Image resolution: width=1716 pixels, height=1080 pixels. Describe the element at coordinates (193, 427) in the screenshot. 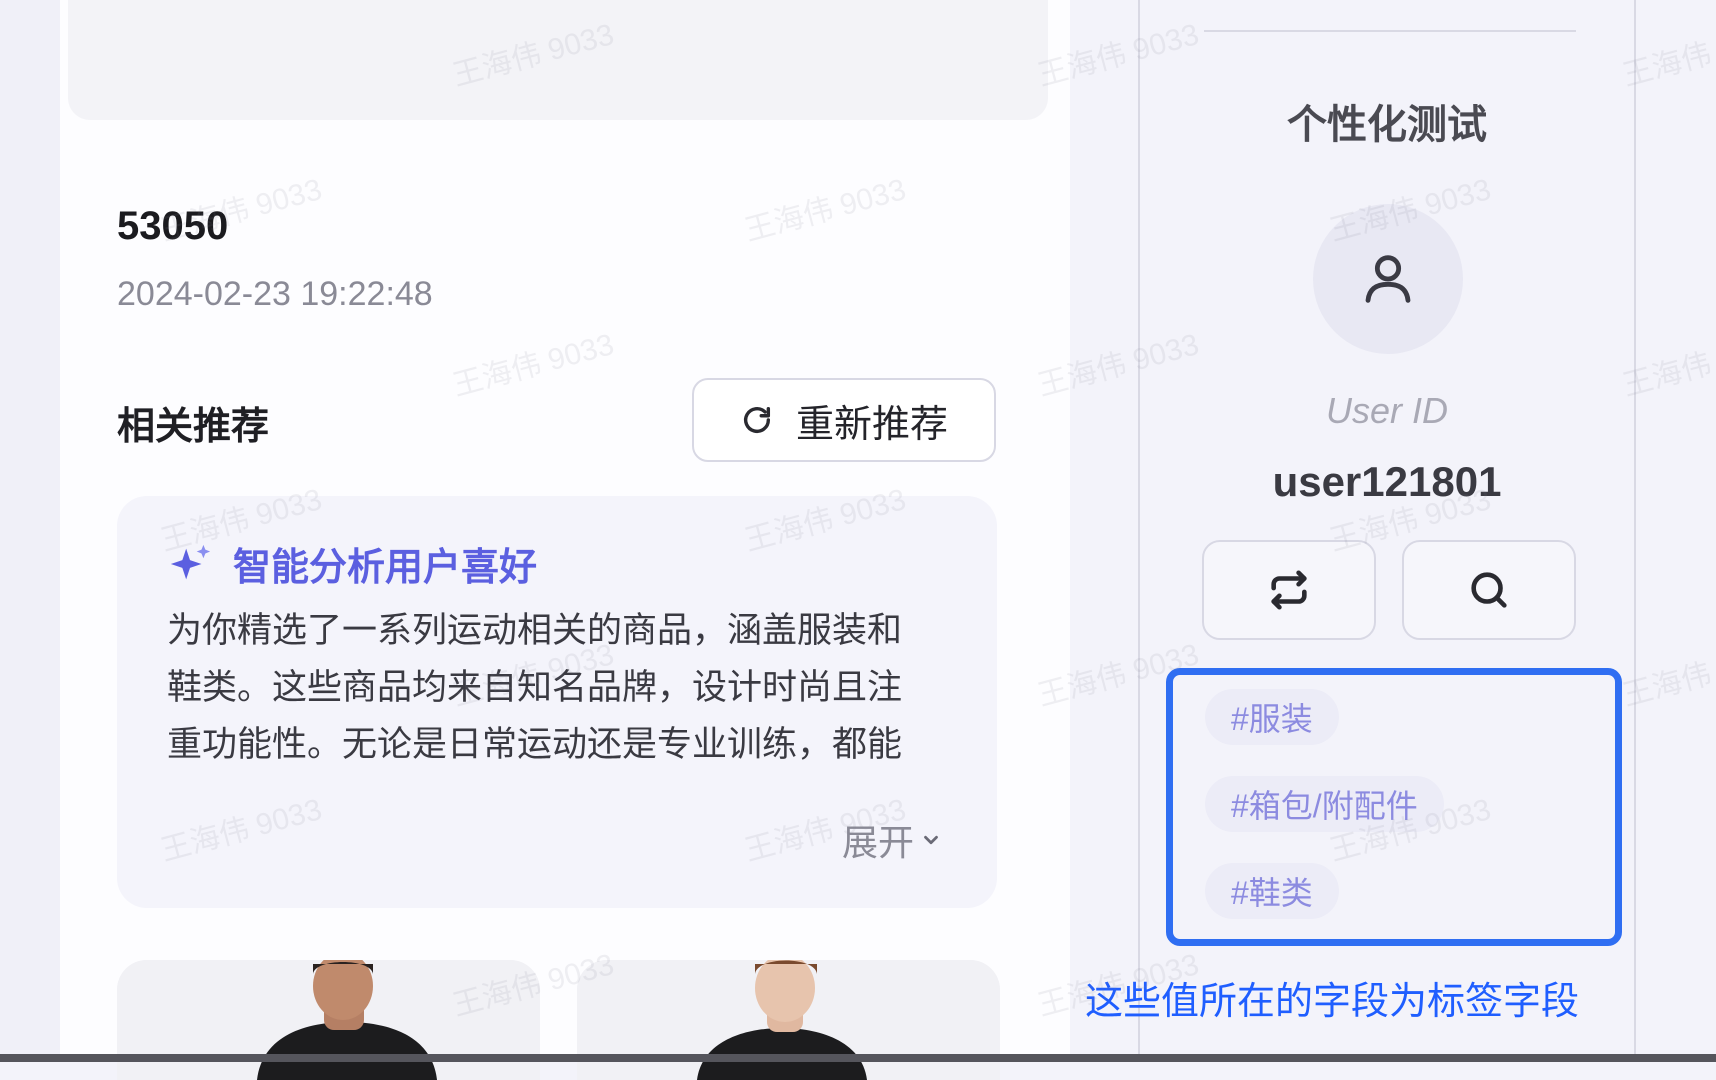

I see `section-title: 相关推荐` at that location.